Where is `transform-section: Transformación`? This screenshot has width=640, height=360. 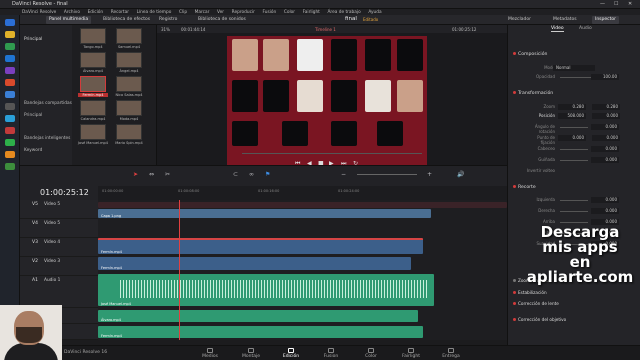 transform-section: Transformación is located at coordinates (533, 93).